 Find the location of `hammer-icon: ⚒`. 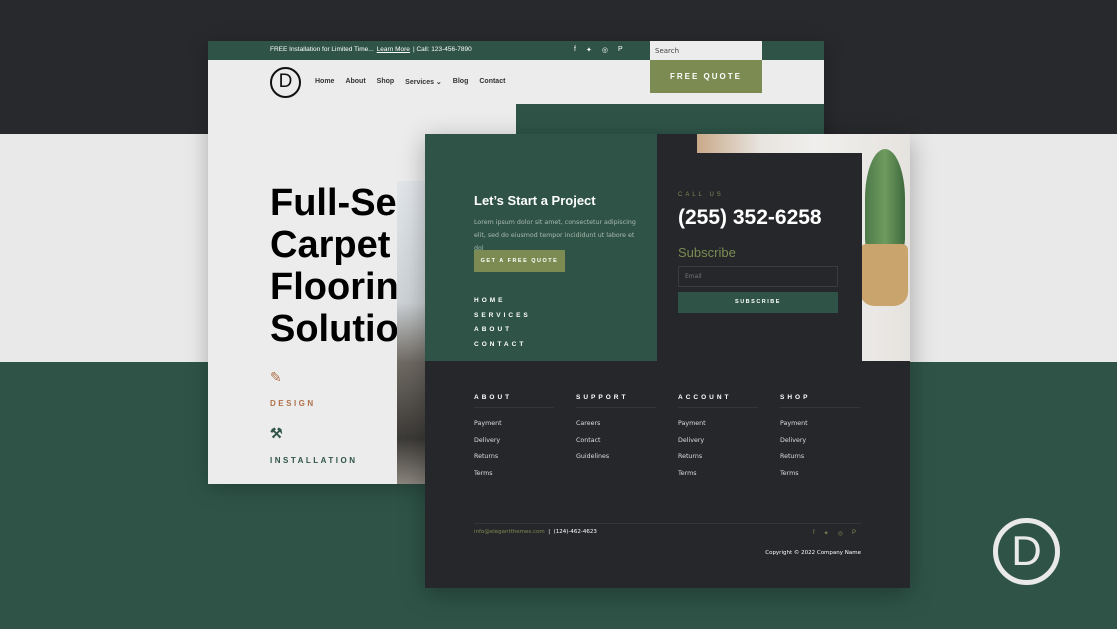

hammer-icon: ⚒ is located at coordinates (276, 433).